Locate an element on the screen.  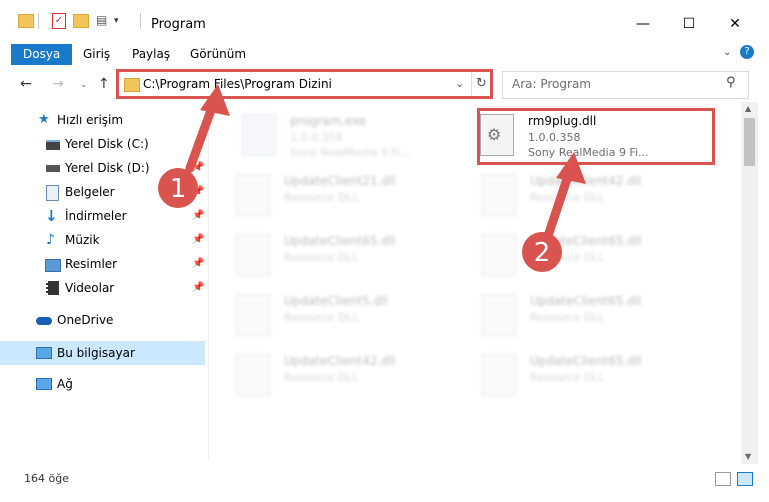
details-view-icon is located at coordinates (723, 479).